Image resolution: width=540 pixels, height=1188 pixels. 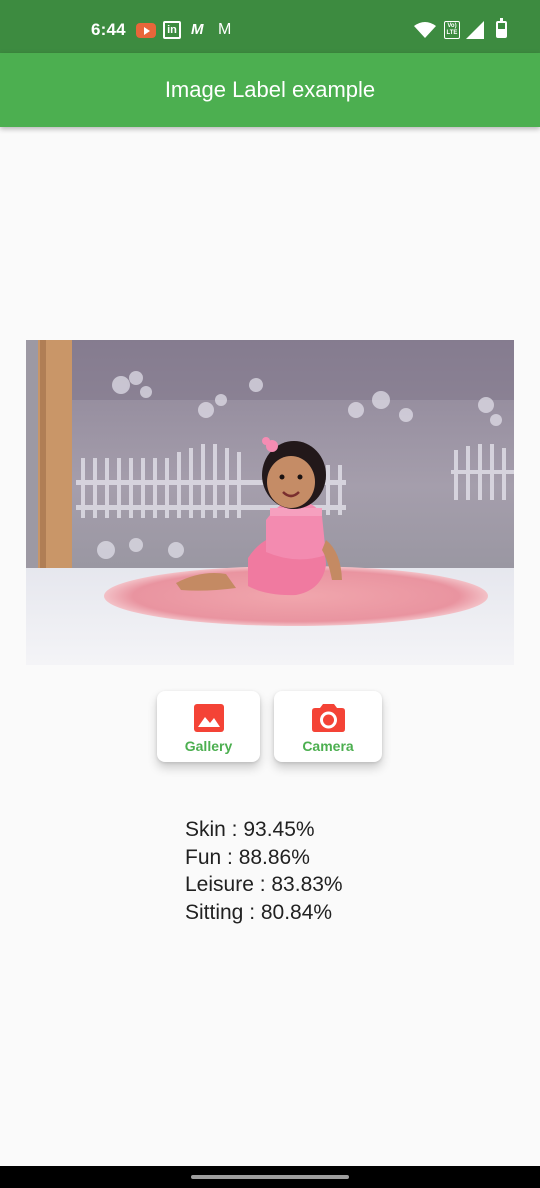 What do you see at coordinates (264, 884) in the screenshot?
I see `result-row: Leisure : 83.83%` at bounding box center [264, 884].